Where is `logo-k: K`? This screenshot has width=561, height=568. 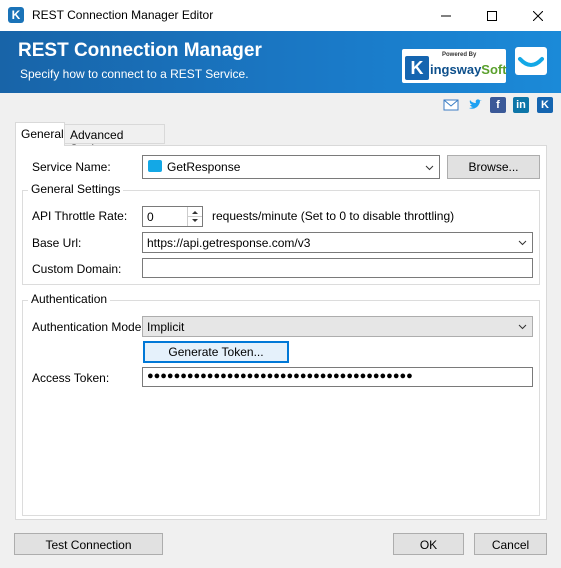
logo-k: K is located at coordinates (417, 68).